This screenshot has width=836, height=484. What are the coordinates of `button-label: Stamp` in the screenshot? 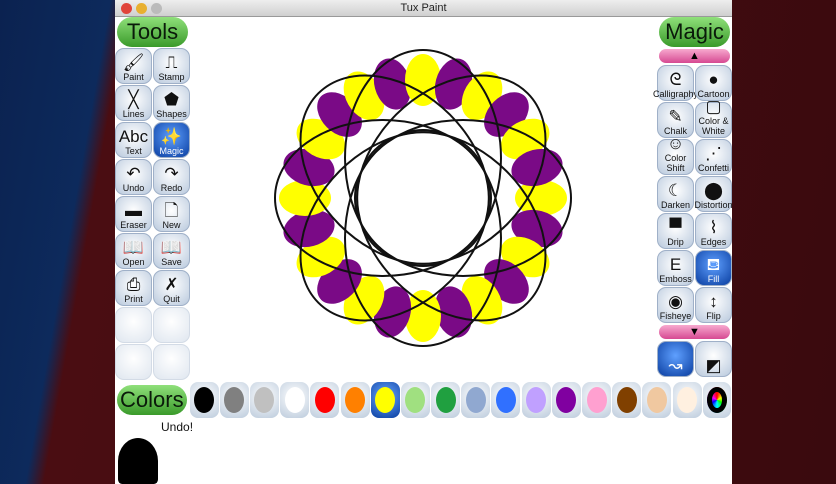 It's located at (171, 77).